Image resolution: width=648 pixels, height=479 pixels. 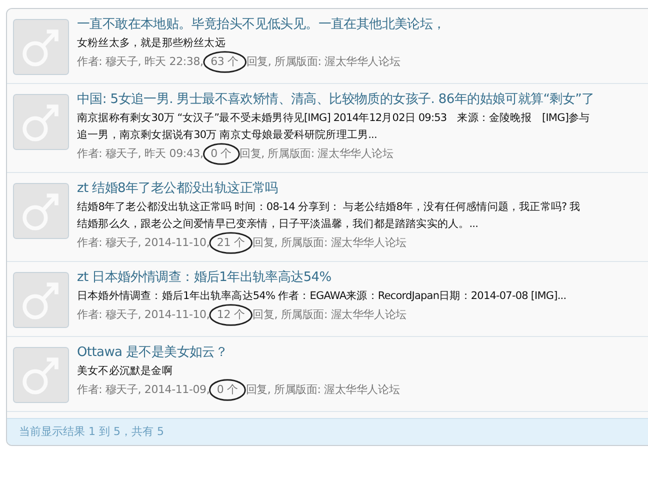 I want to click on reply-count: 63 个, so click(x=224, y=62).